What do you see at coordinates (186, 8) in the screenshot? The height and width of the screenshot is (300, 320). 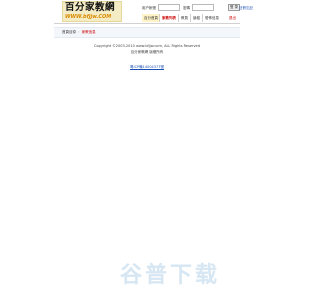 I see `password-label: 密碼` at bounding box center [186, 8].